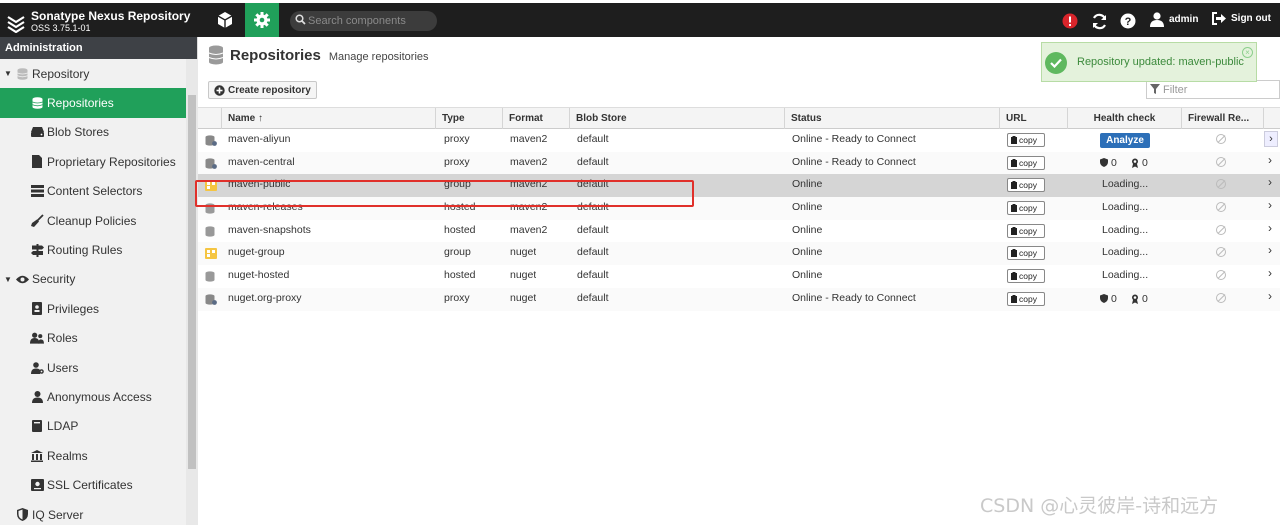 The width and height of the screenshot is (1280, 529). I want to click on column-header-type: Type, so click(469, 118).